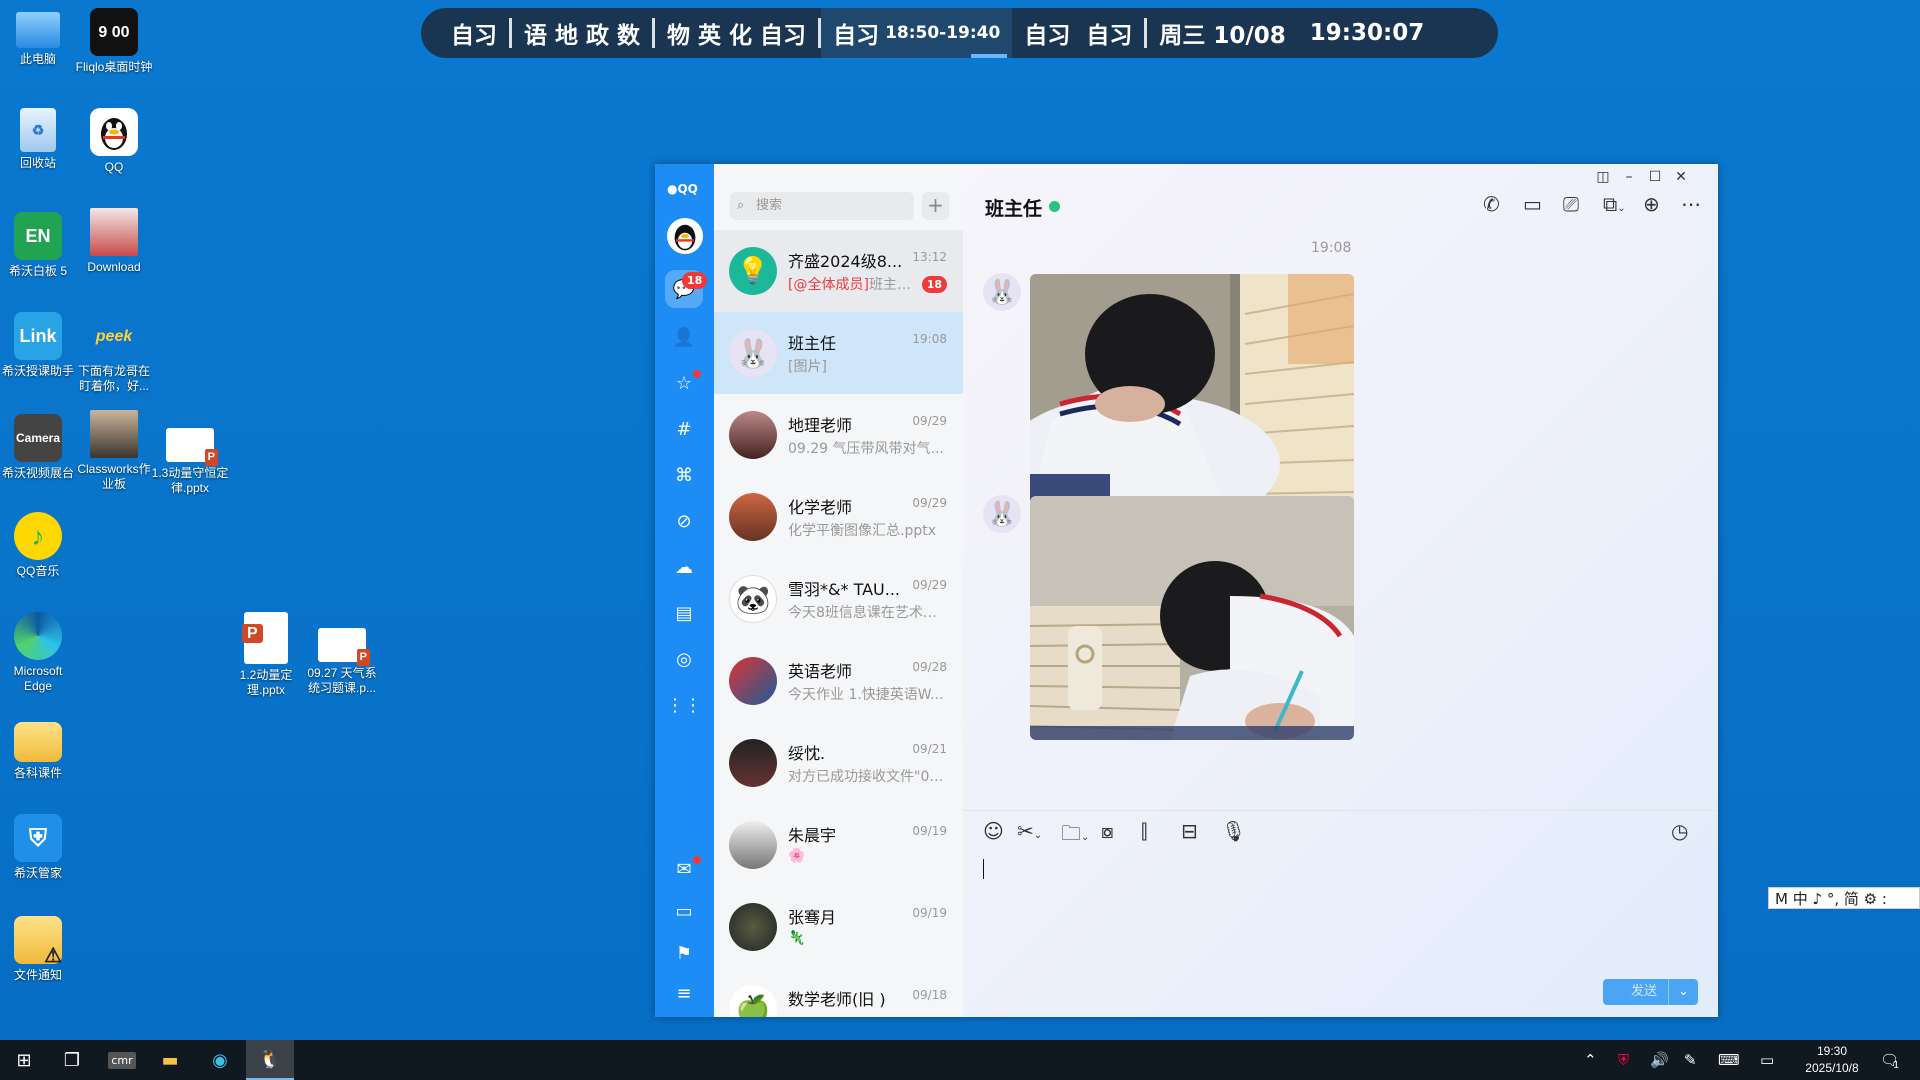  What do you see at coordinates (1655, 177) in the screenshot?
I see `maximize-button: ☐` at bounding box center [1655, 177].